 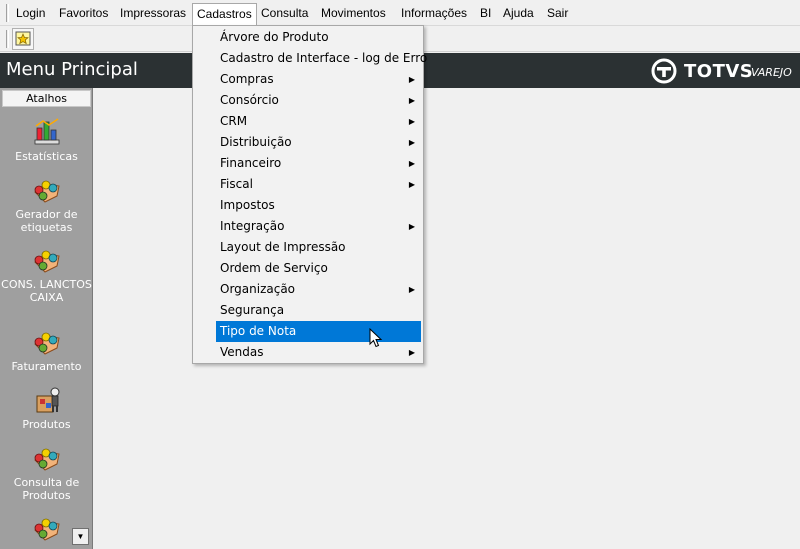 I want to click on toolbar-grip, so click(x=7, y=39).